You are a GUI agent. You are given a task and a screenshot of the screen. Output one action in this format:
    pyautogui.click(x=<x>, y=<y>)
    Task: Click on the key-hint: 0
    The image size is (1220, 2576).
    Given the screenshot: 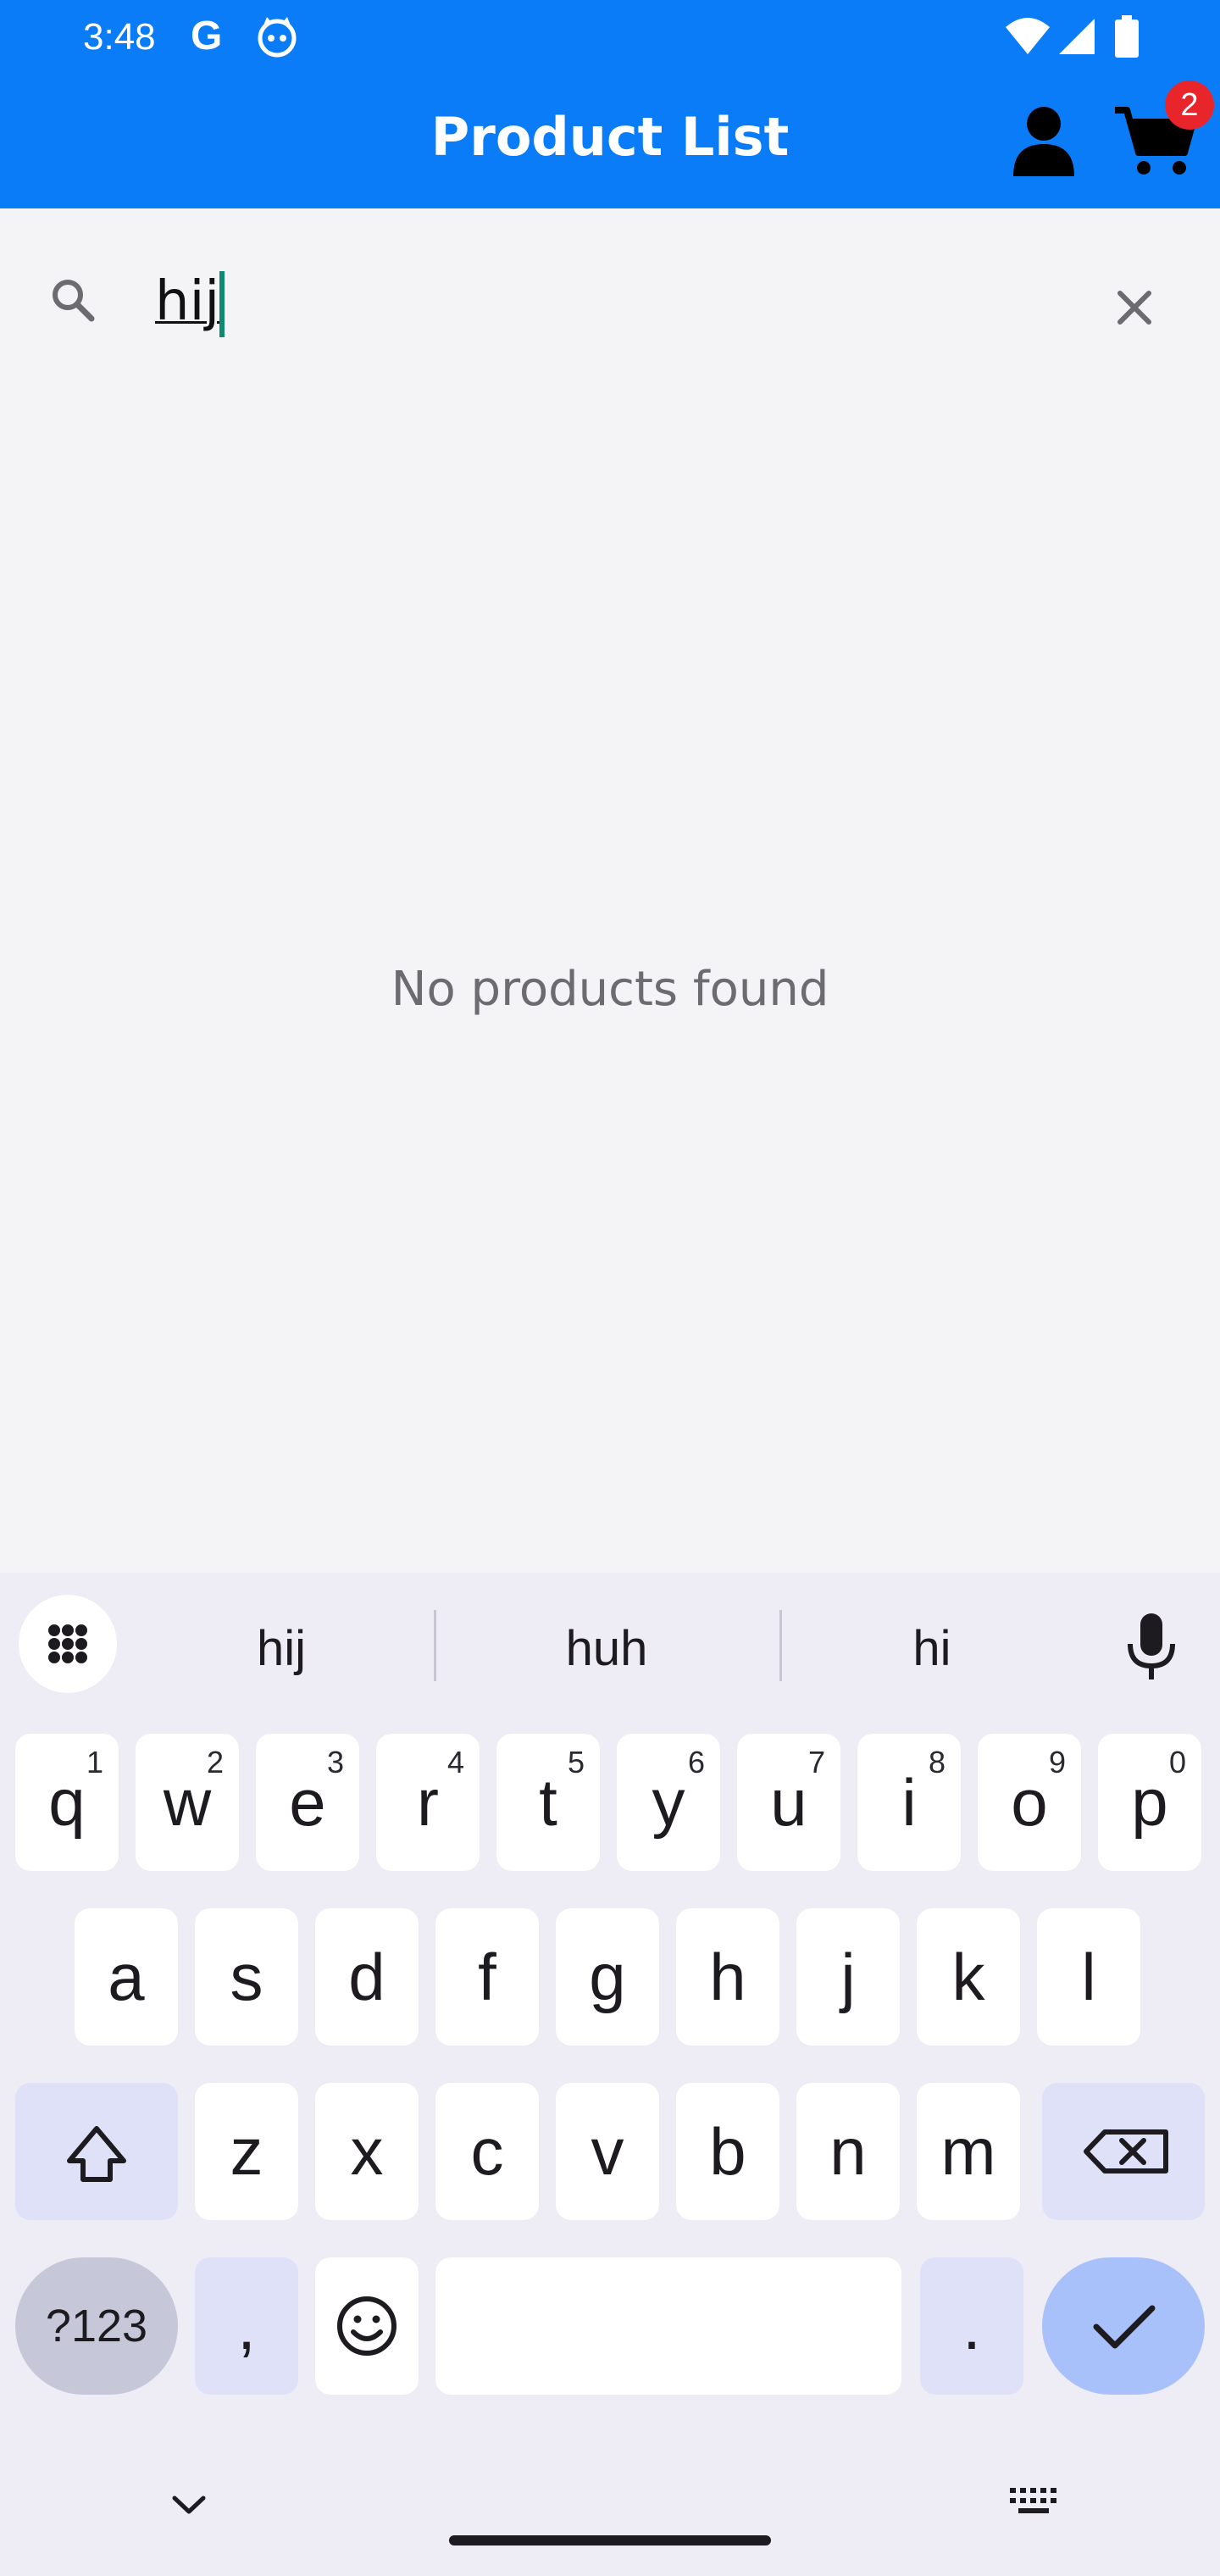 What is the action you would take?
    pyautogui.click(x=1177, y=1762)
    